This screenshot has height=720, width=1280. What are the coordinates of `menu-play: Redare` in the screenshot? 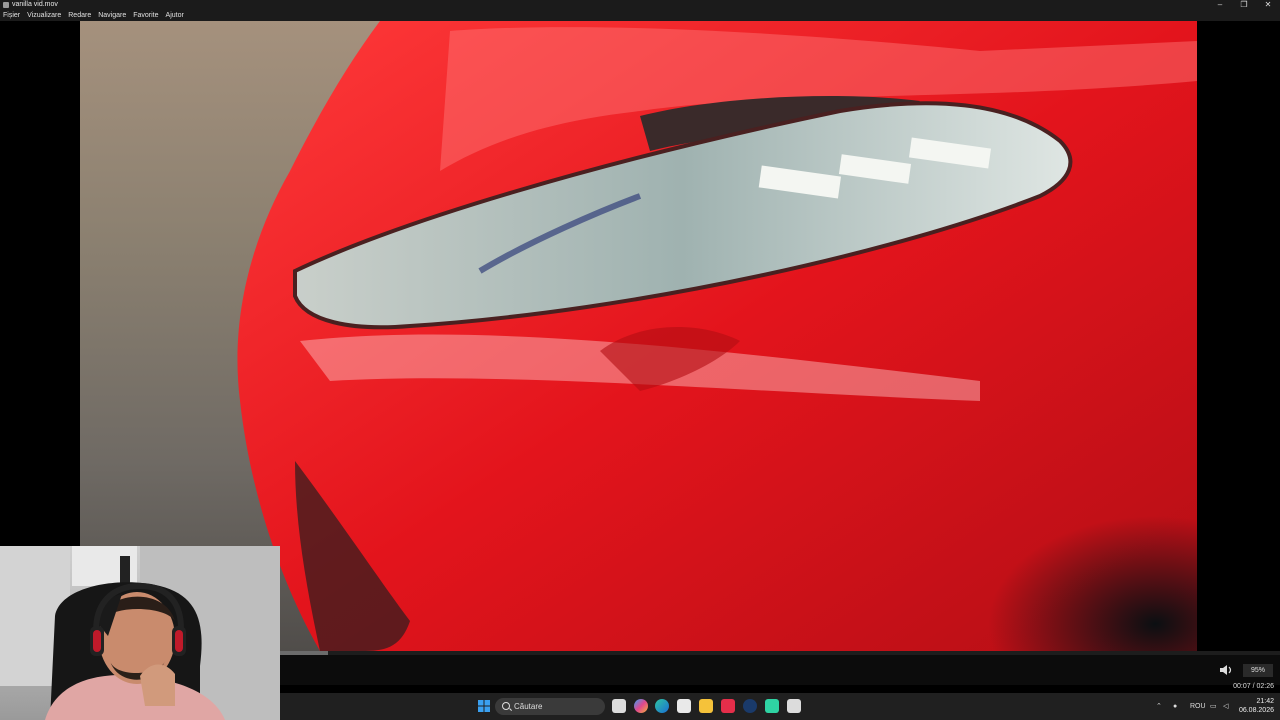 It's located at (79, 15).